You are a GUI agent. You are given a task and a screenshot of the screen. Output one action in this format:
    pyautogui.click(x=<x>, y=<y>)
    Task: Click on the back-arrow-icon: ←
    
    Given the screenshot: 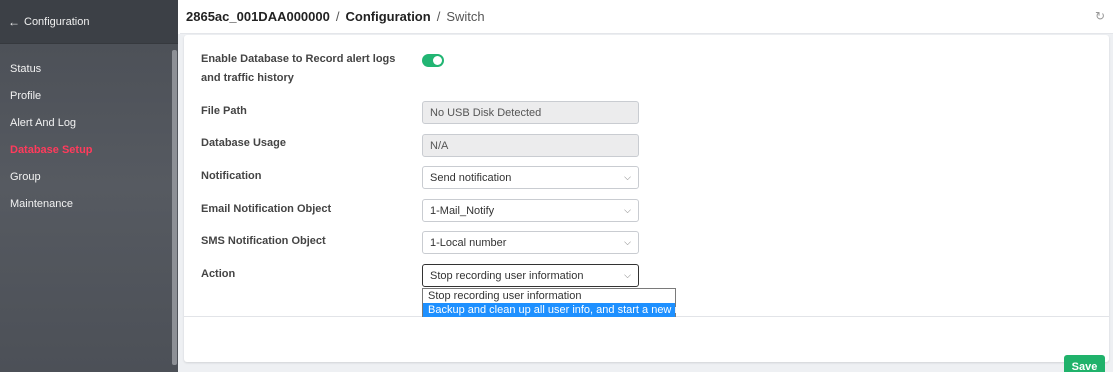 What is the action you would take?
    pyautogui.click(x=14, y=21)
    